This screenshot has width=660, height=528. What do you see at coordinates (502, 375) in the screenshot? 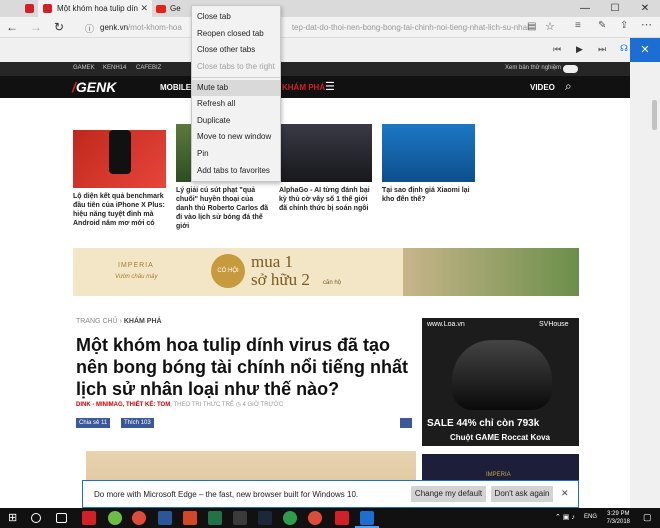
I see `mouse-image` at bounding box center [502, 375].